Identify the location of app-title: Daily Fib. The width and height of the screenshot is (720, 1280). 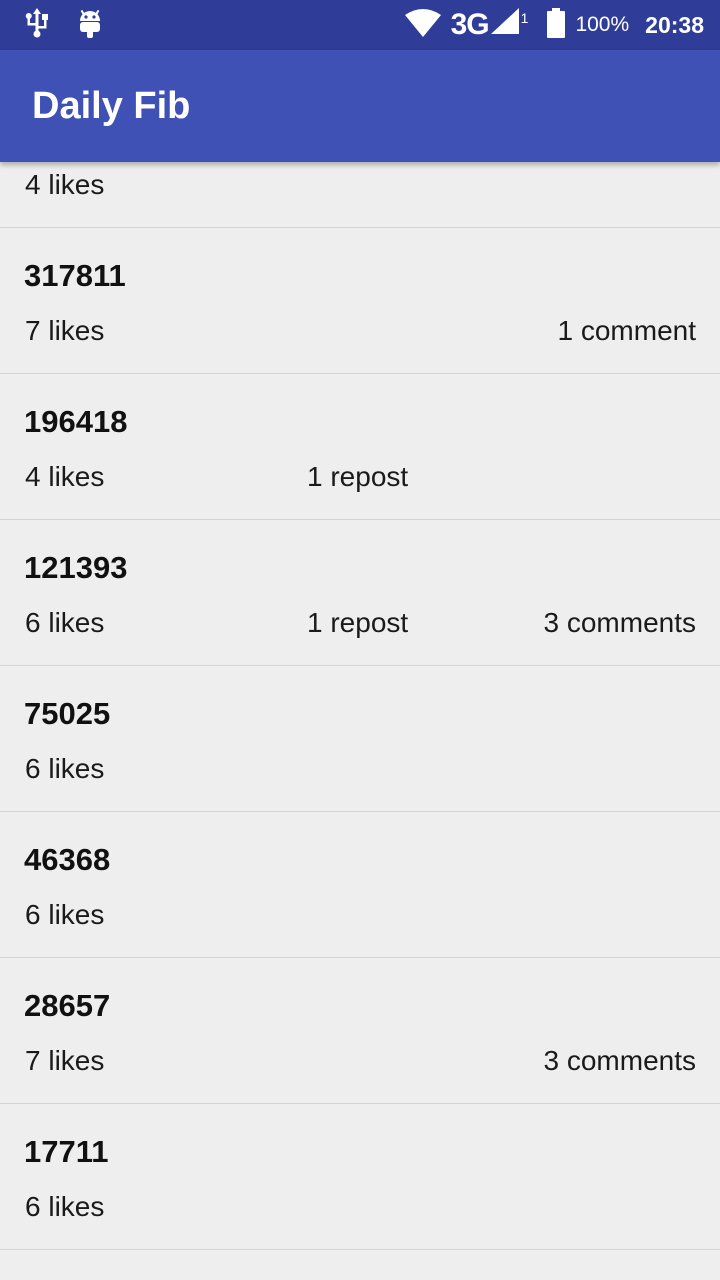
(111, 106).